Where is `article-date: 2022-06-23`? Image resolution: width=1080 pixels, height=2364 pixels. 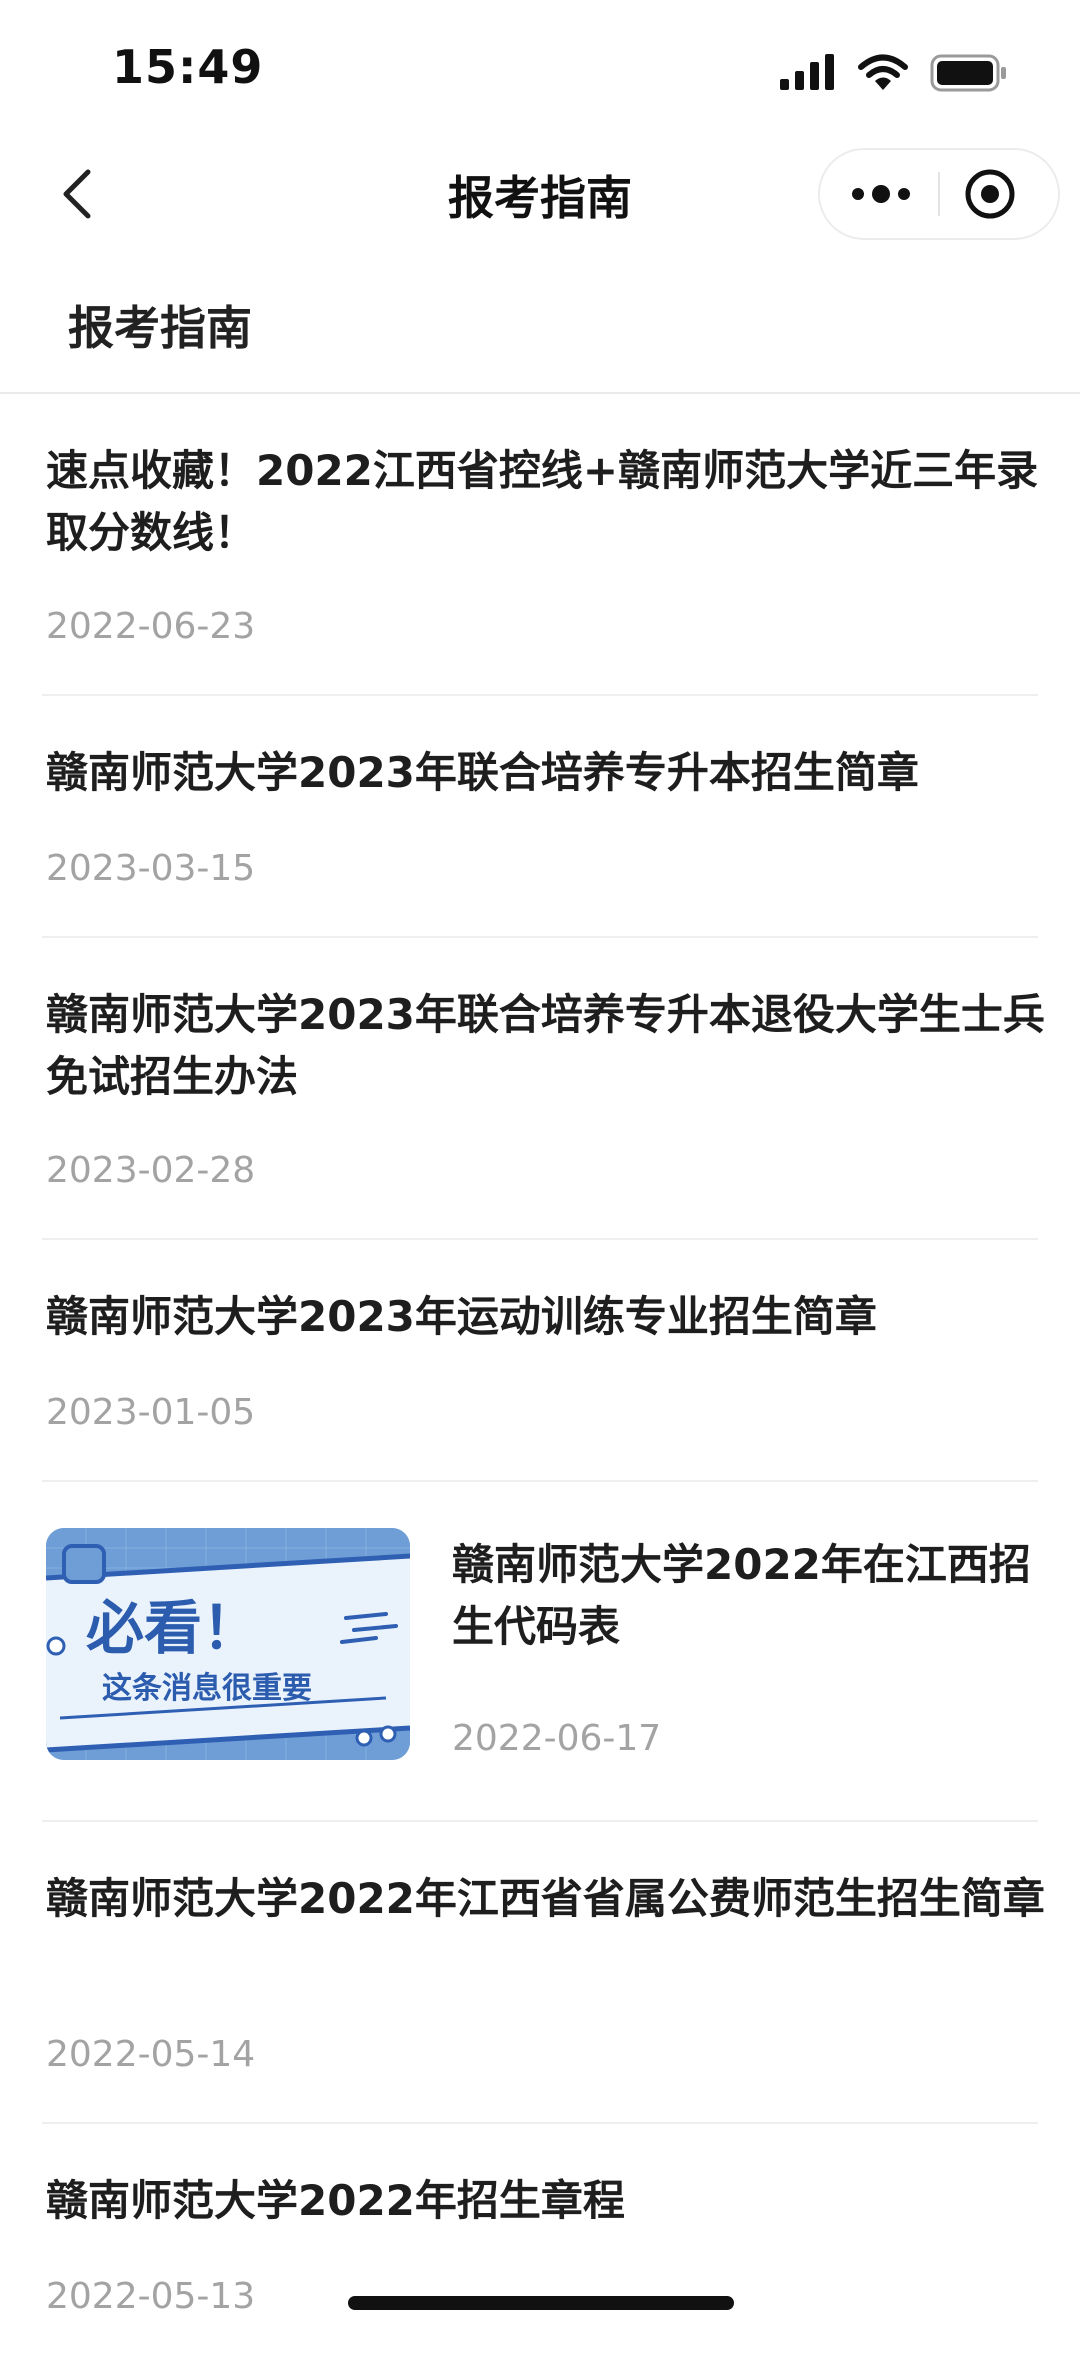
article-date: 2022-06-23 is located at coordinates (151, 626).